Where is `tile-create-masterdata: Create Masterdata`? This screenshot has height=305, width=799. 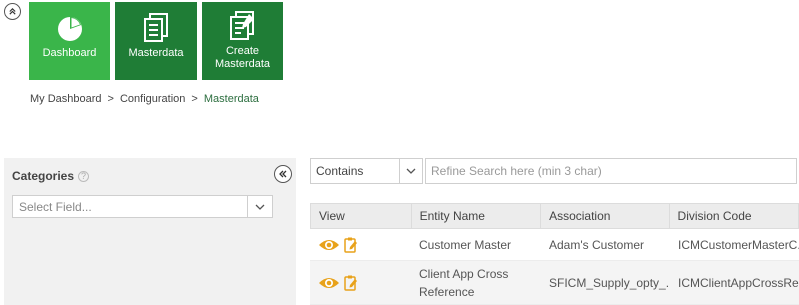
tile-create-masterdata: Create Masterdata is located at coordinates (242, 41).